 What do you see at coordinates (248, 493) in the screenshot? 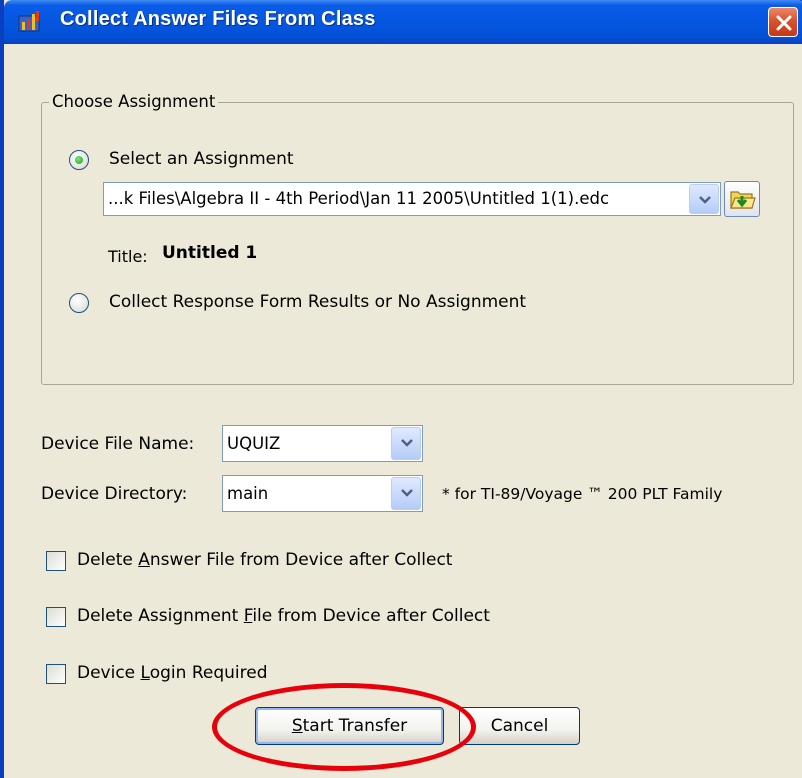
I see `device-directory-value: main` at bounding box center [248, 493].